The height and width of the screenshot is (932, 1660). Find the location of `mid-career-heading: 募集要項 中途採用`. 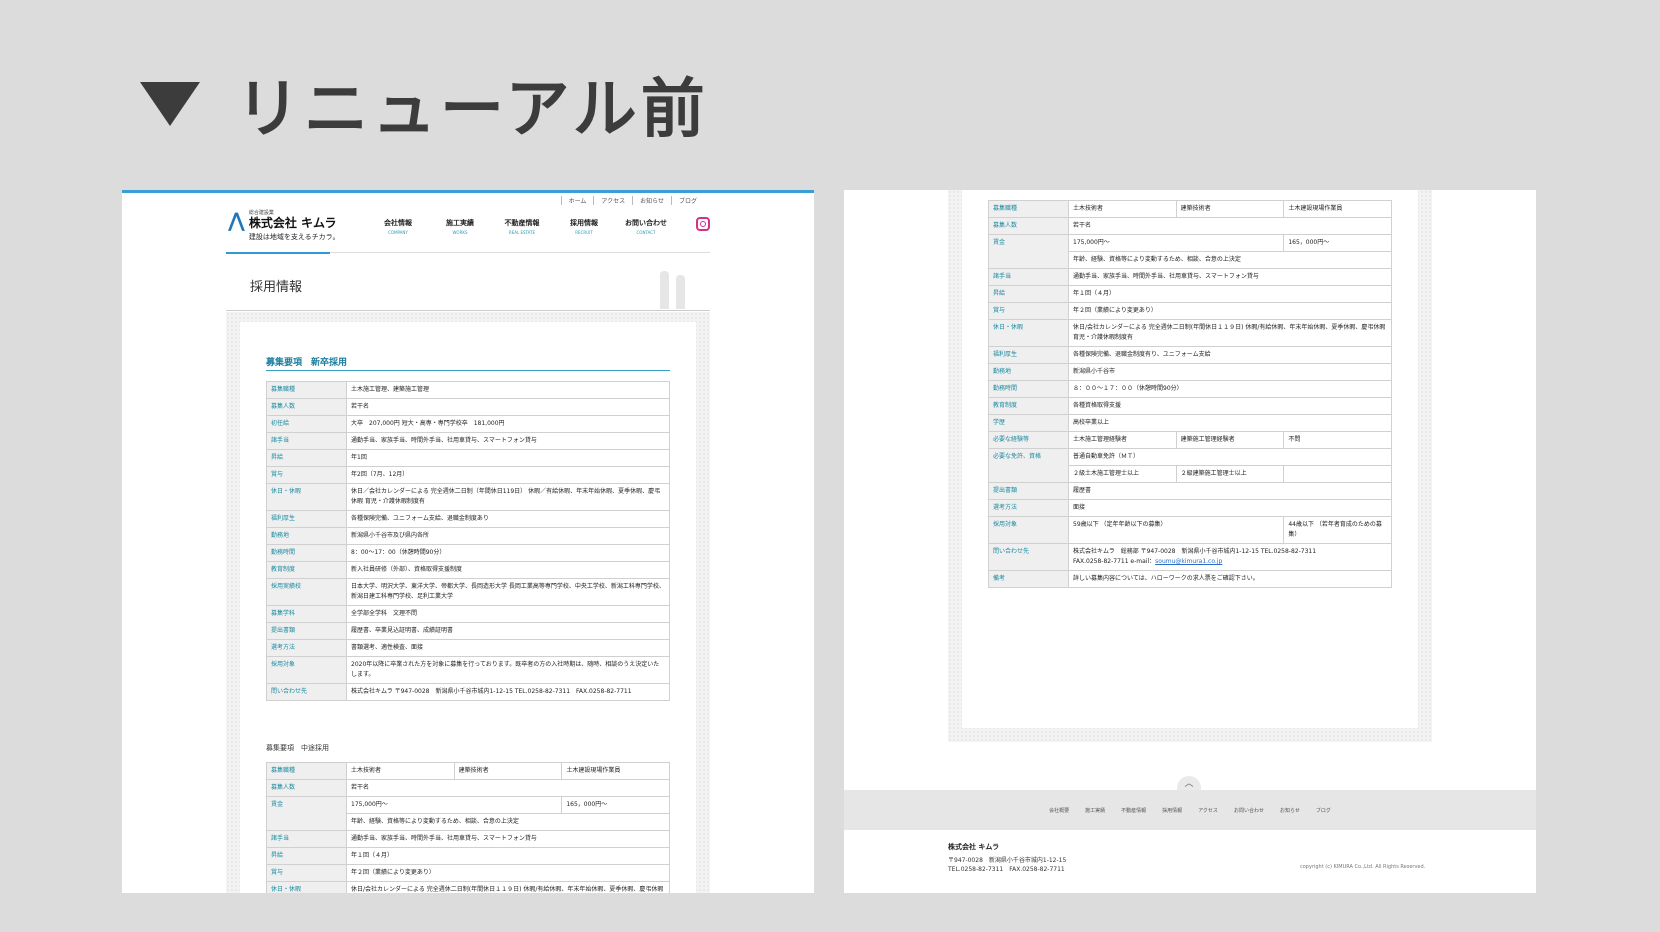

mid-career-heading: 募集要項 中途採用 is located at coordinates (297, 748).